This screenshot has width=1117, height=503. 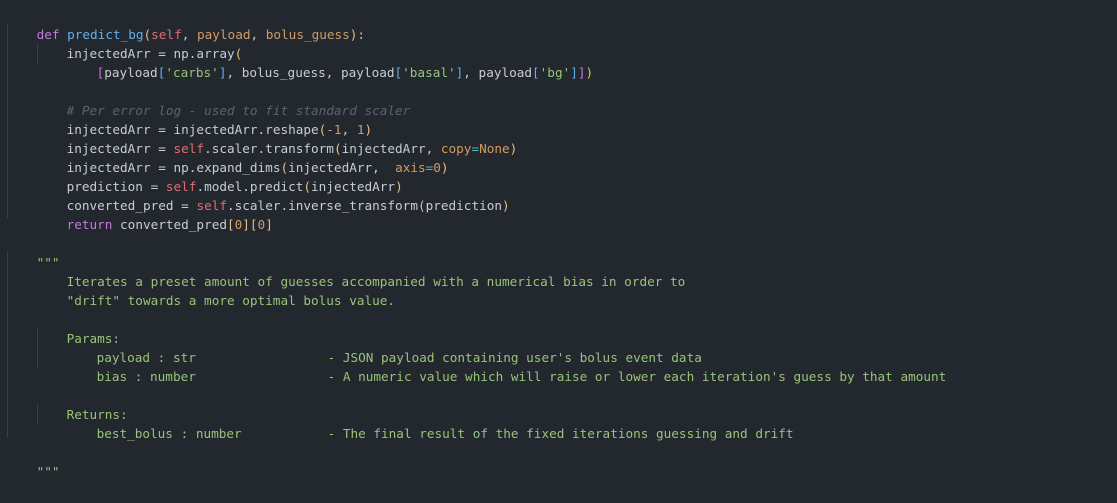 I want to click on constant: None, so click(x=494, y=148).